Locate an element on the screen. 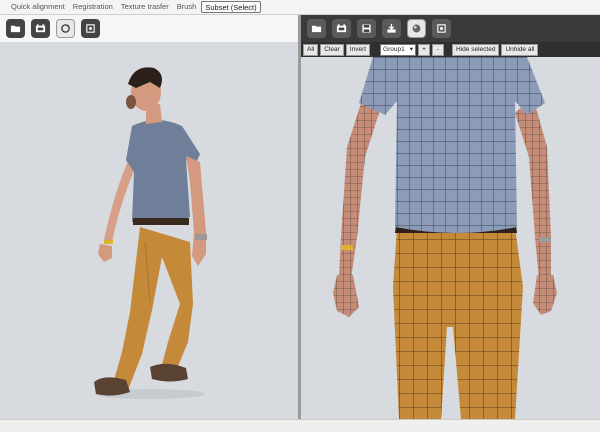 The image size is (600, 432). target-button is located at coordinates (90, 28).